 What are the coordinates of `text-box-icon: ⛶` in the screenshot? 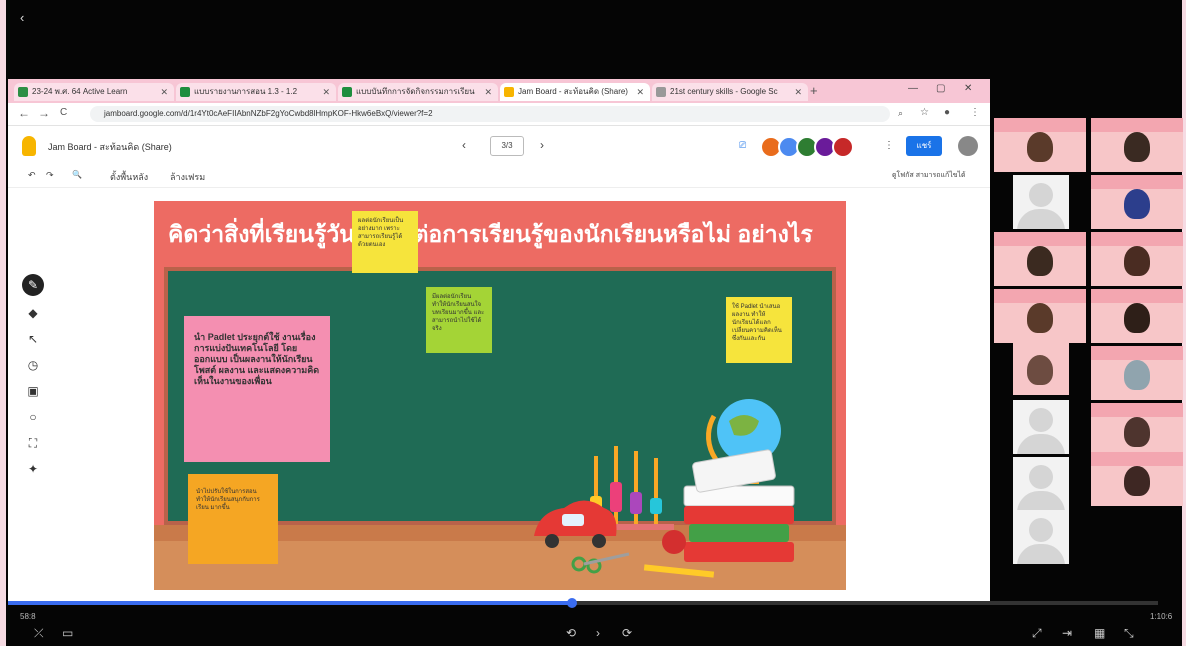 It's located at (33, 443).